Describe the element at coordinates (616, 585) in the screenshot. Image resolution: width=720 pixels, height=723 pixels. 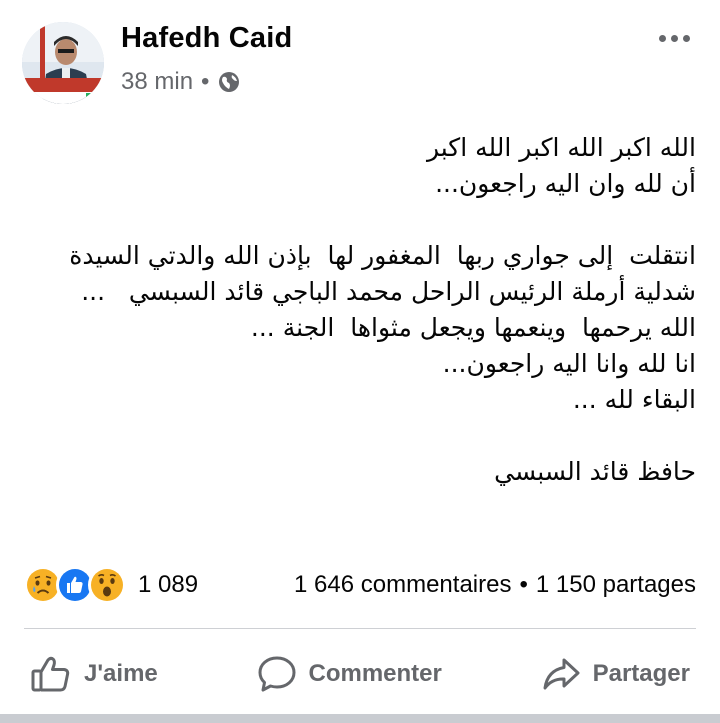
I see `shares-count: 1 150 partages` at that location.